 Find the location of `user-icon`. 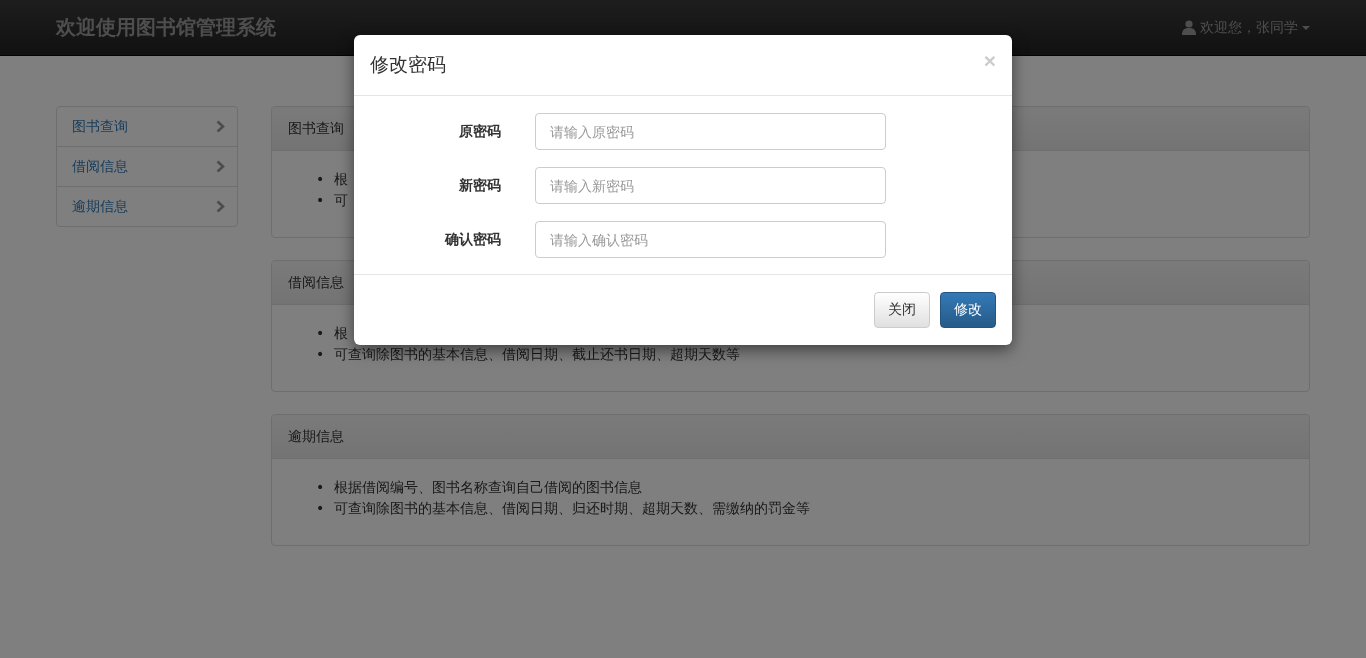

user-icon is located at coordinates (1189, 27).